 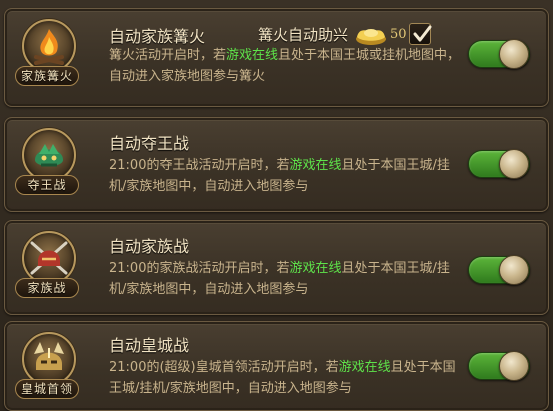 What do you see at coordinates (49, 46) in the screenshot?
I see `bonfire-icon` at bounding box center [49, 46].